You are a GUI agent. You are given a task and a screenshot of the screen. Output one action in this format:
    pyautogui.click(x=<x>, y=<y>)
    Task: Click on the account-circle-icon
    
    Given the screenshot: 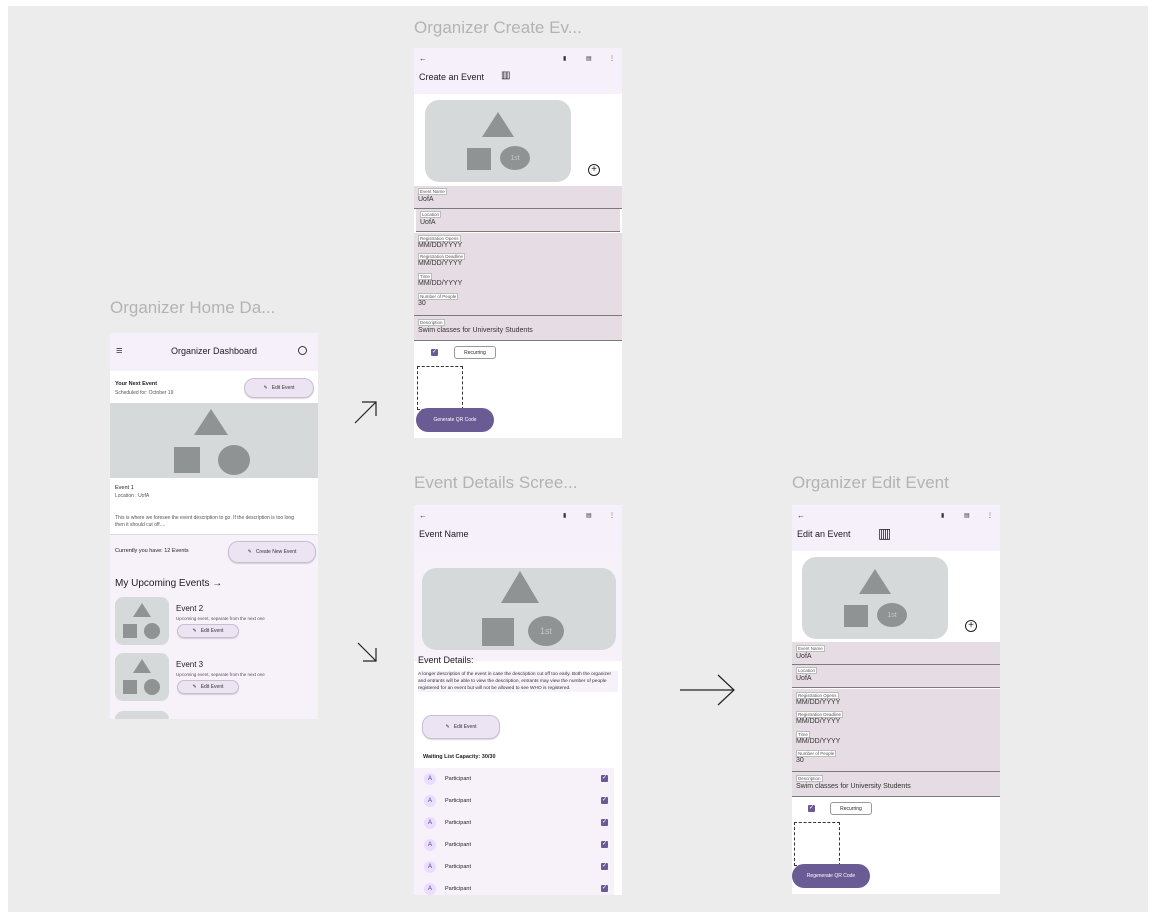 What is the action you would take?
    pyautogui.click(x=302, y=350)
    